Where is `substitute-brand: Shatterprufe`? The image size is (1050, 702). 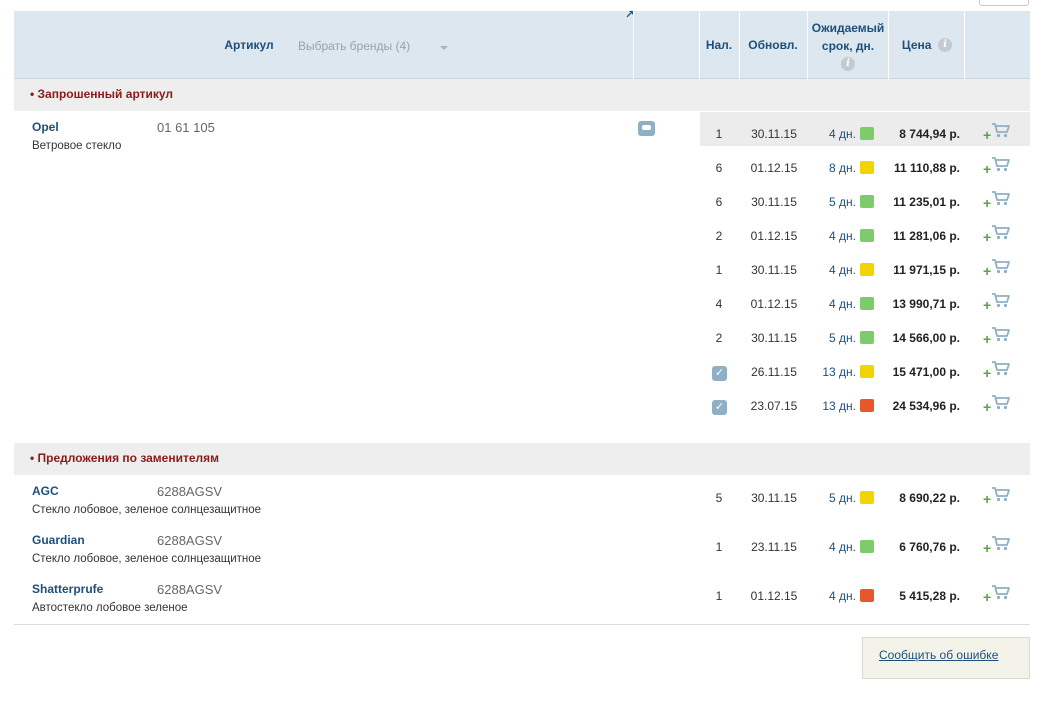
substitute-brand: Shatterprufe is located at coordinates (67, 589).